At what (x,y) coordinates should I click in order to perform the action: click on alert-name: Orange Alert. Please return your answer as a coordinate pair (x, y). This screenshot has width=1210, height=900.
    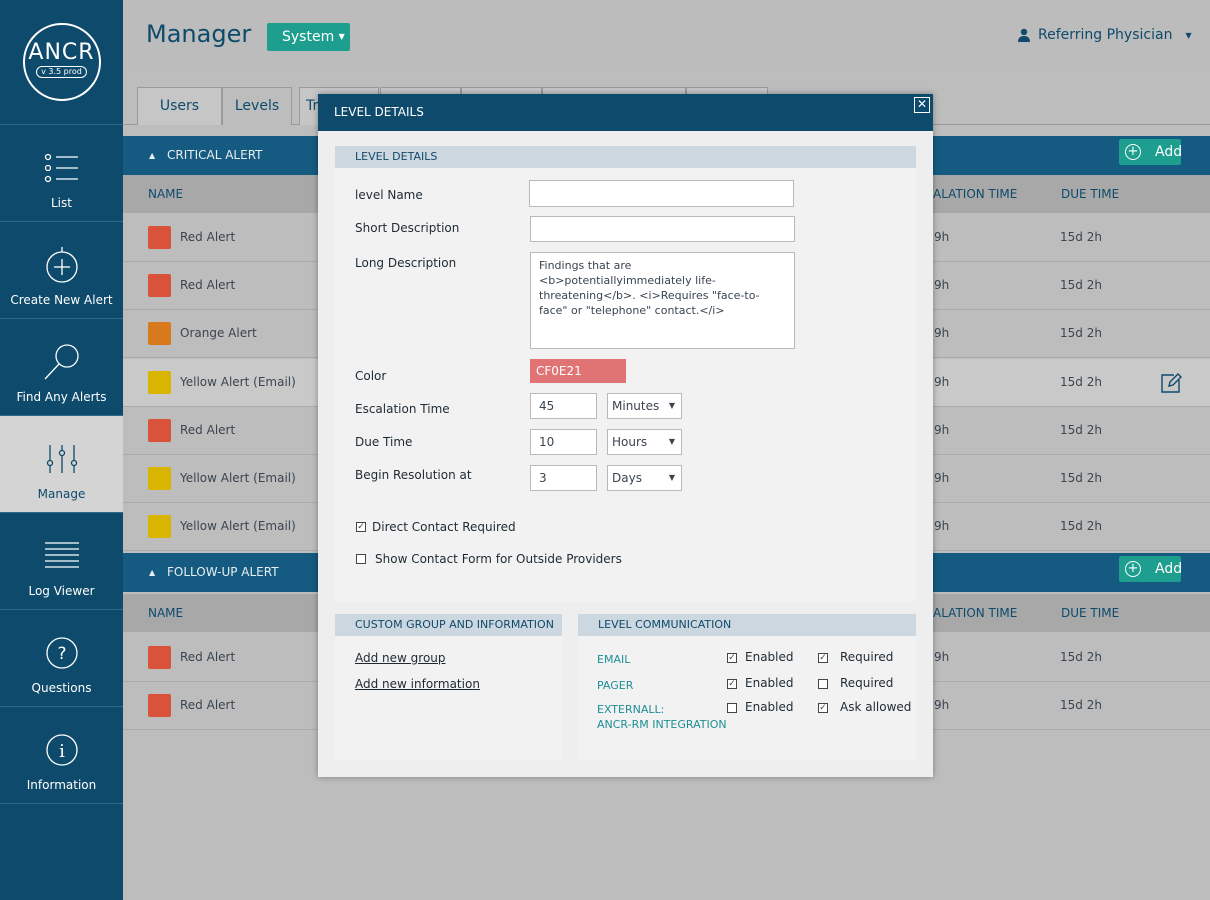
    Looking at the image, I should click on (218, 333).